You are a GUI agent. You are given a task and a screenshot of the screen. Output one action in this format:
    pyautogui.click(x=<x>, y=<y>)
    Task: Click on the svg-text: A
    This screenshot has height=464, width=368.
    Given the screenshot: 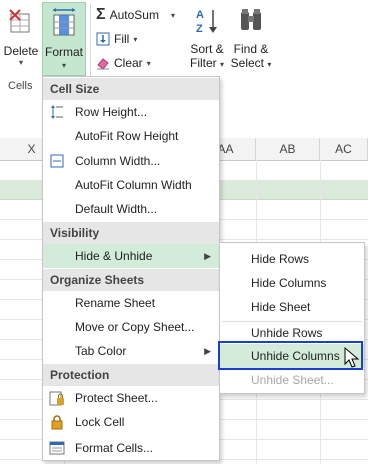 What is the action you would take?
    pyautogui.click(x=200, y=15)
    